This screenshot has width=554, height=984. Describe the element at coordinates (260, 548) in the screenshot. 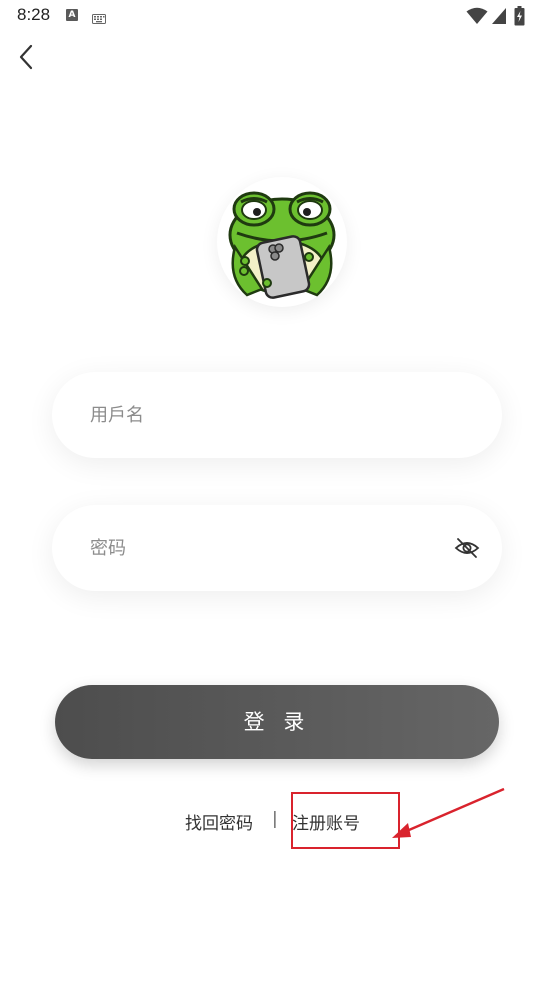

I see `password-input` at that location.